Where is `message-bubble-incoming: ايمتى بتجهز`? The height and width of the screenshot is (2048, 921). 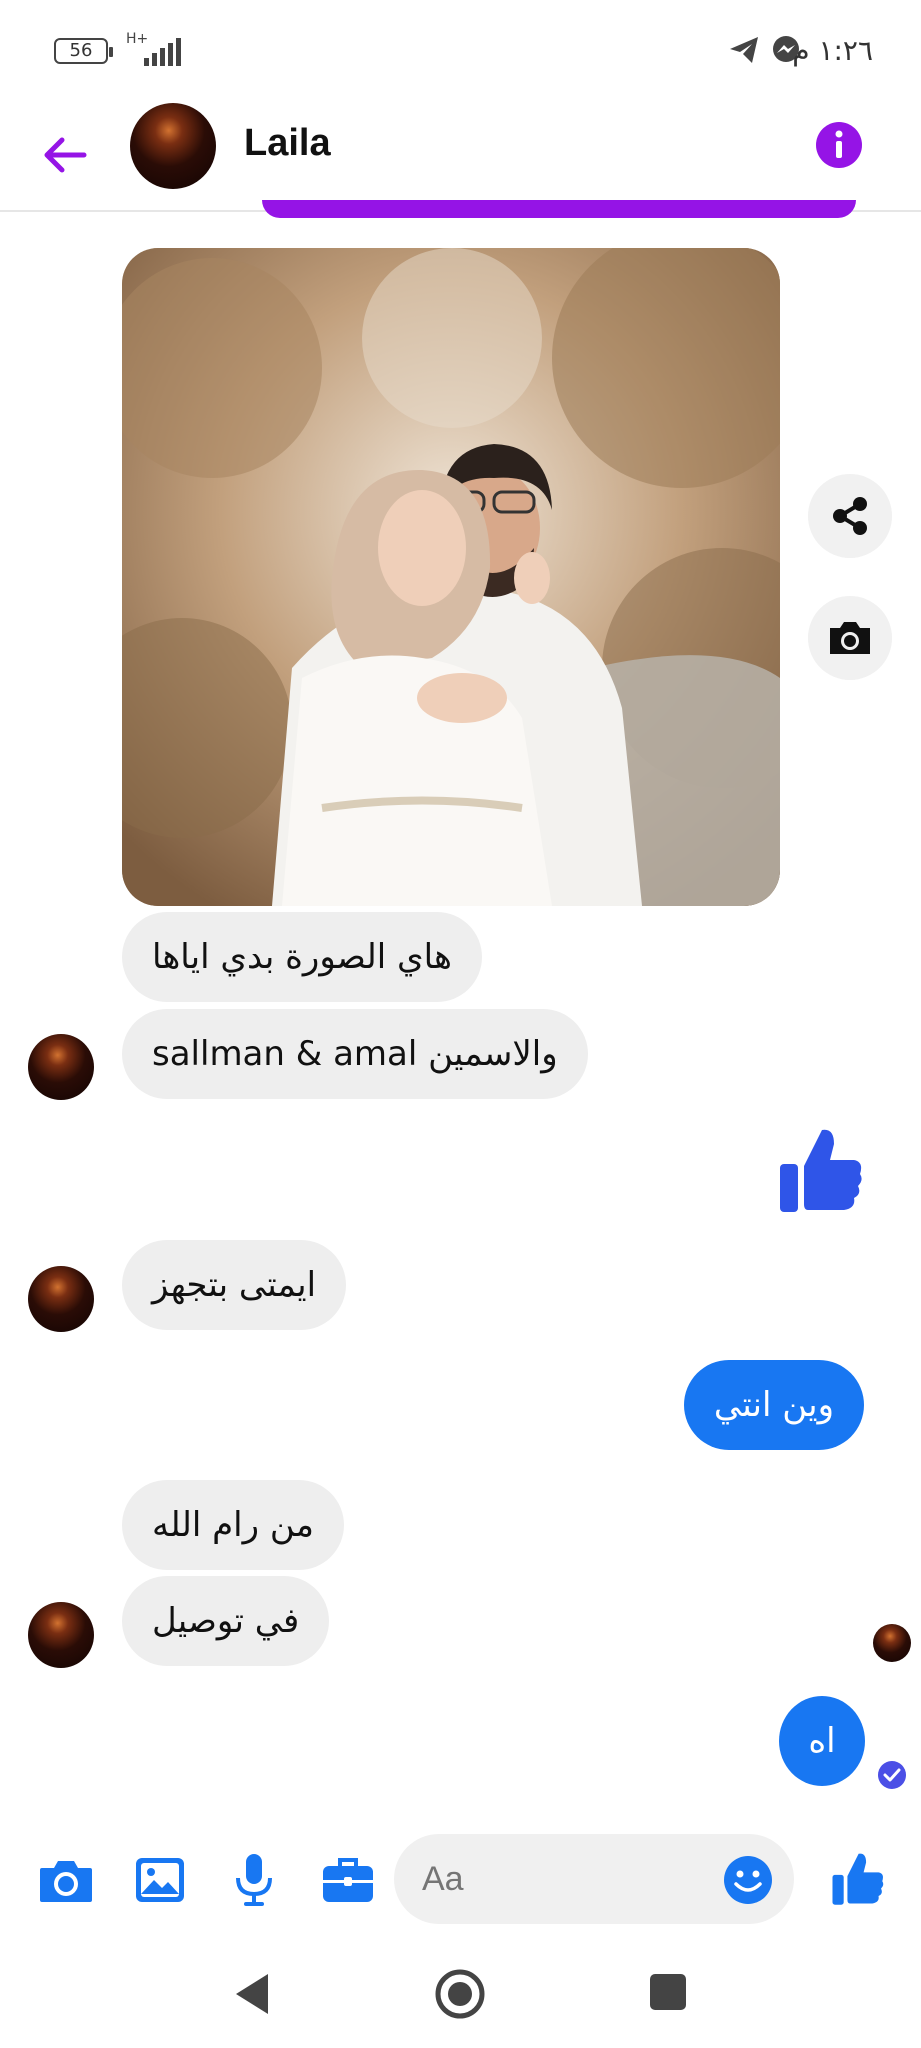 message-bubble-incoming: ايمتى بتجهز is located at coordinates (234, 1285).